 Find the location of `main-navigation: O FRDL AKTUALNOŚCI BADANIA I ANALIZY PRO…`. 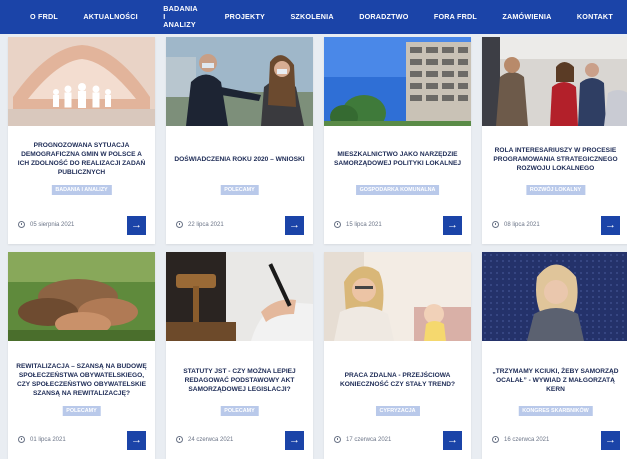

main-navigation: O FRDL AKTUALNOŚCI BADANIA I ANALIZY PRO… is located at coordinates (313, 17).